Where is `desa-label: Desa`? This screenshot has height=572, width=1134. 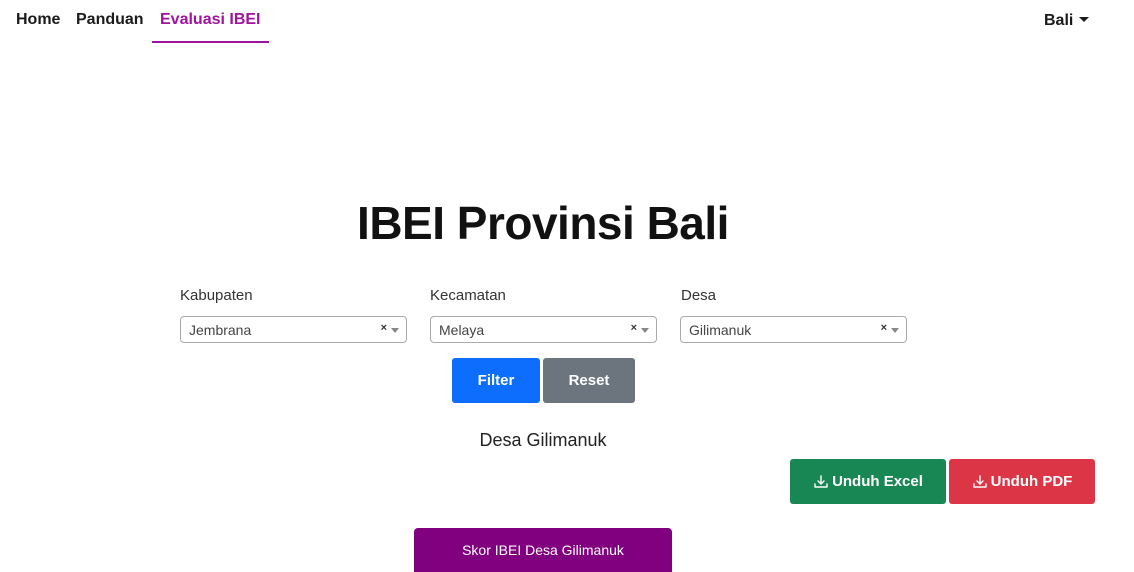 desa-label: Desa is located at coordinates (699, 295).